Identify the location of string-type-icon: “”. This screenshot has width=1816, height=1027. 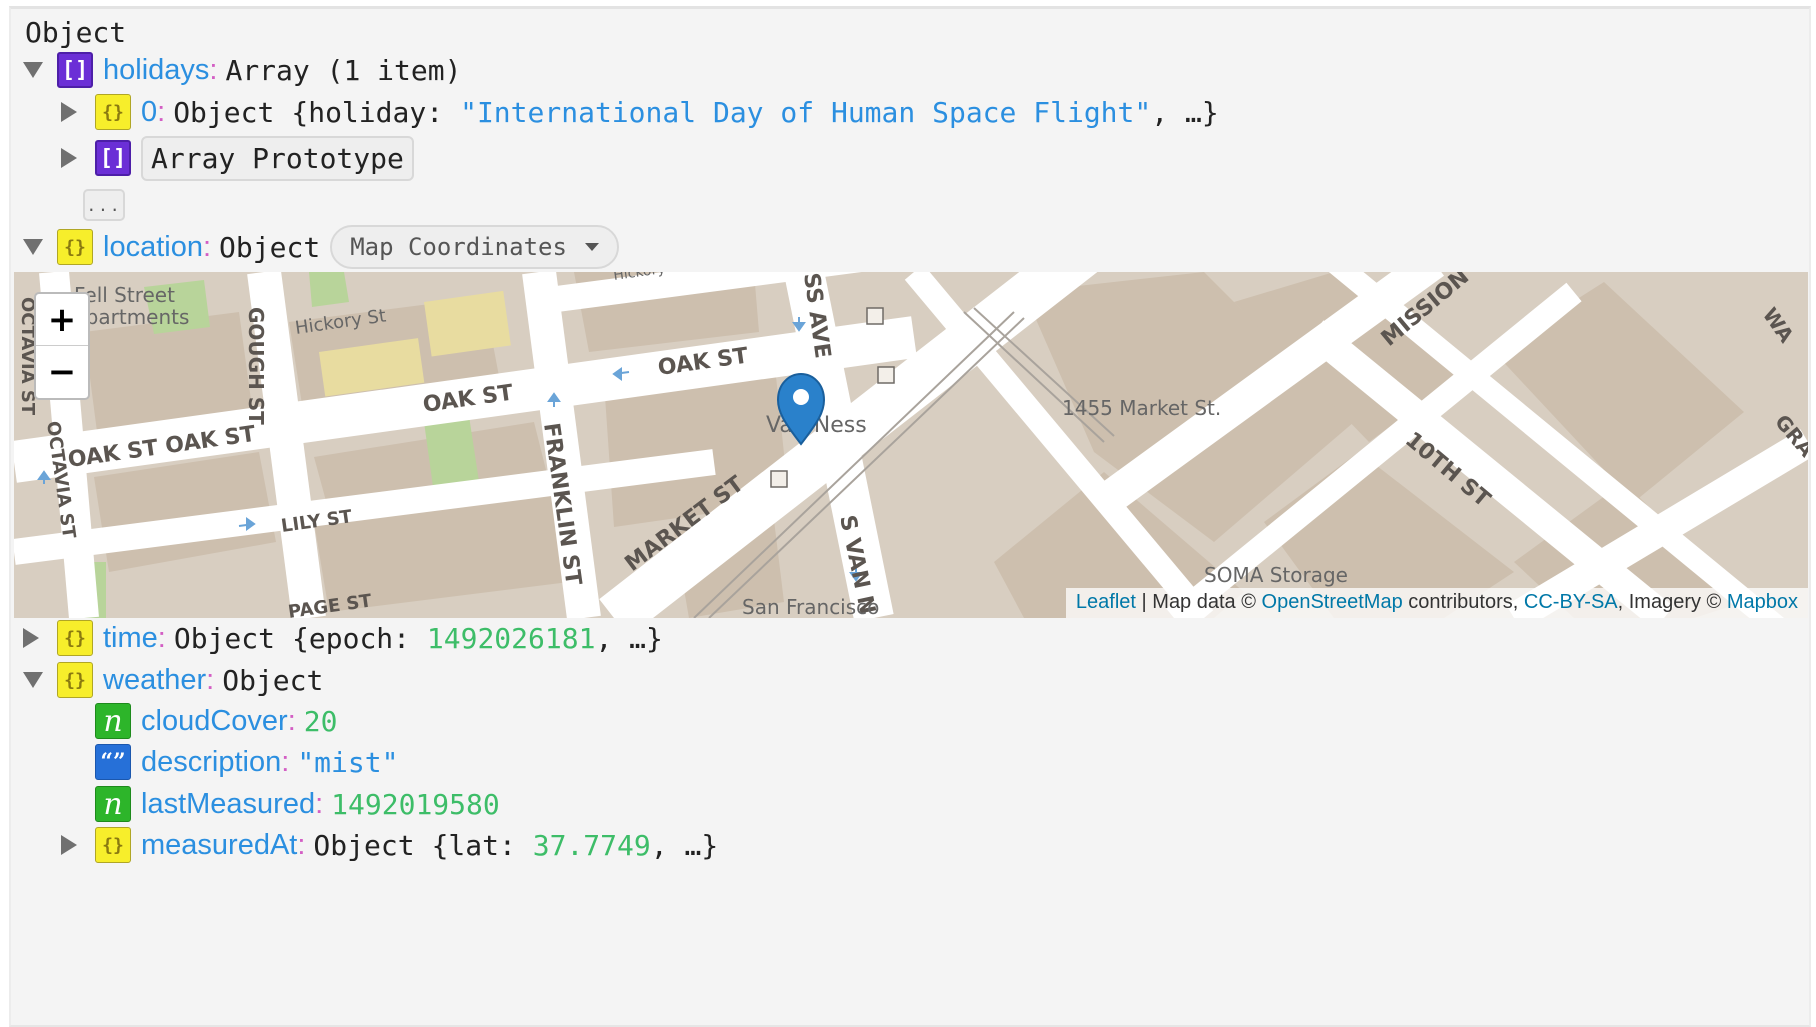
(113, 762).